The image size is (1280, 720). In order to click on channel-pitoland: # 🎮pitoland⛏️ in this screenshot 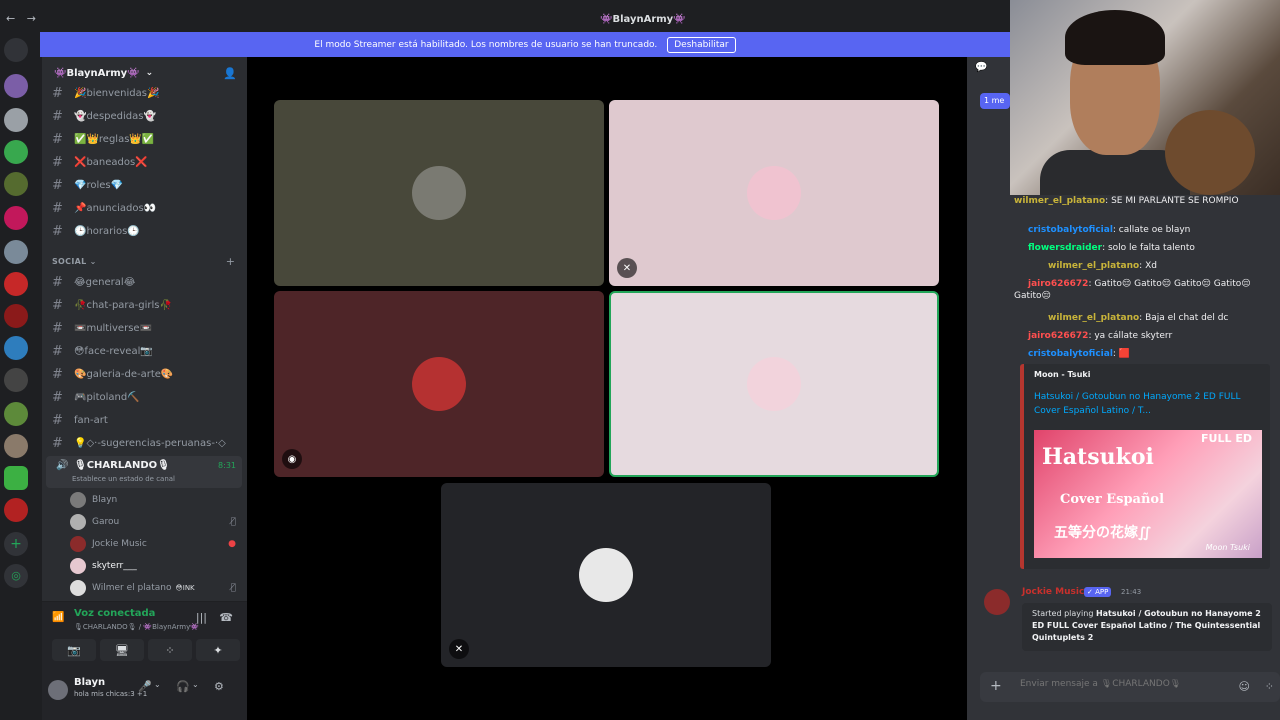, I will do `click(147, 397)`.